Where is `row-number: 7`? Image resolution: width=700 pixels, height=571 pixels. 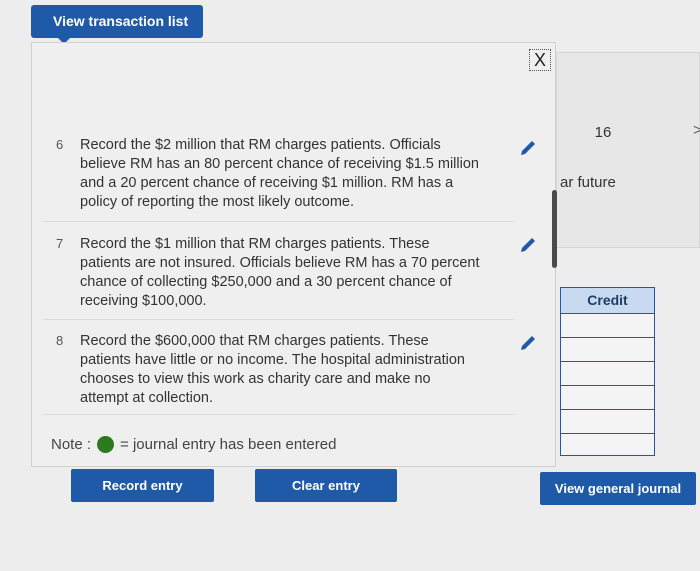 row-number: 7 is located at coordinates (60, 243).